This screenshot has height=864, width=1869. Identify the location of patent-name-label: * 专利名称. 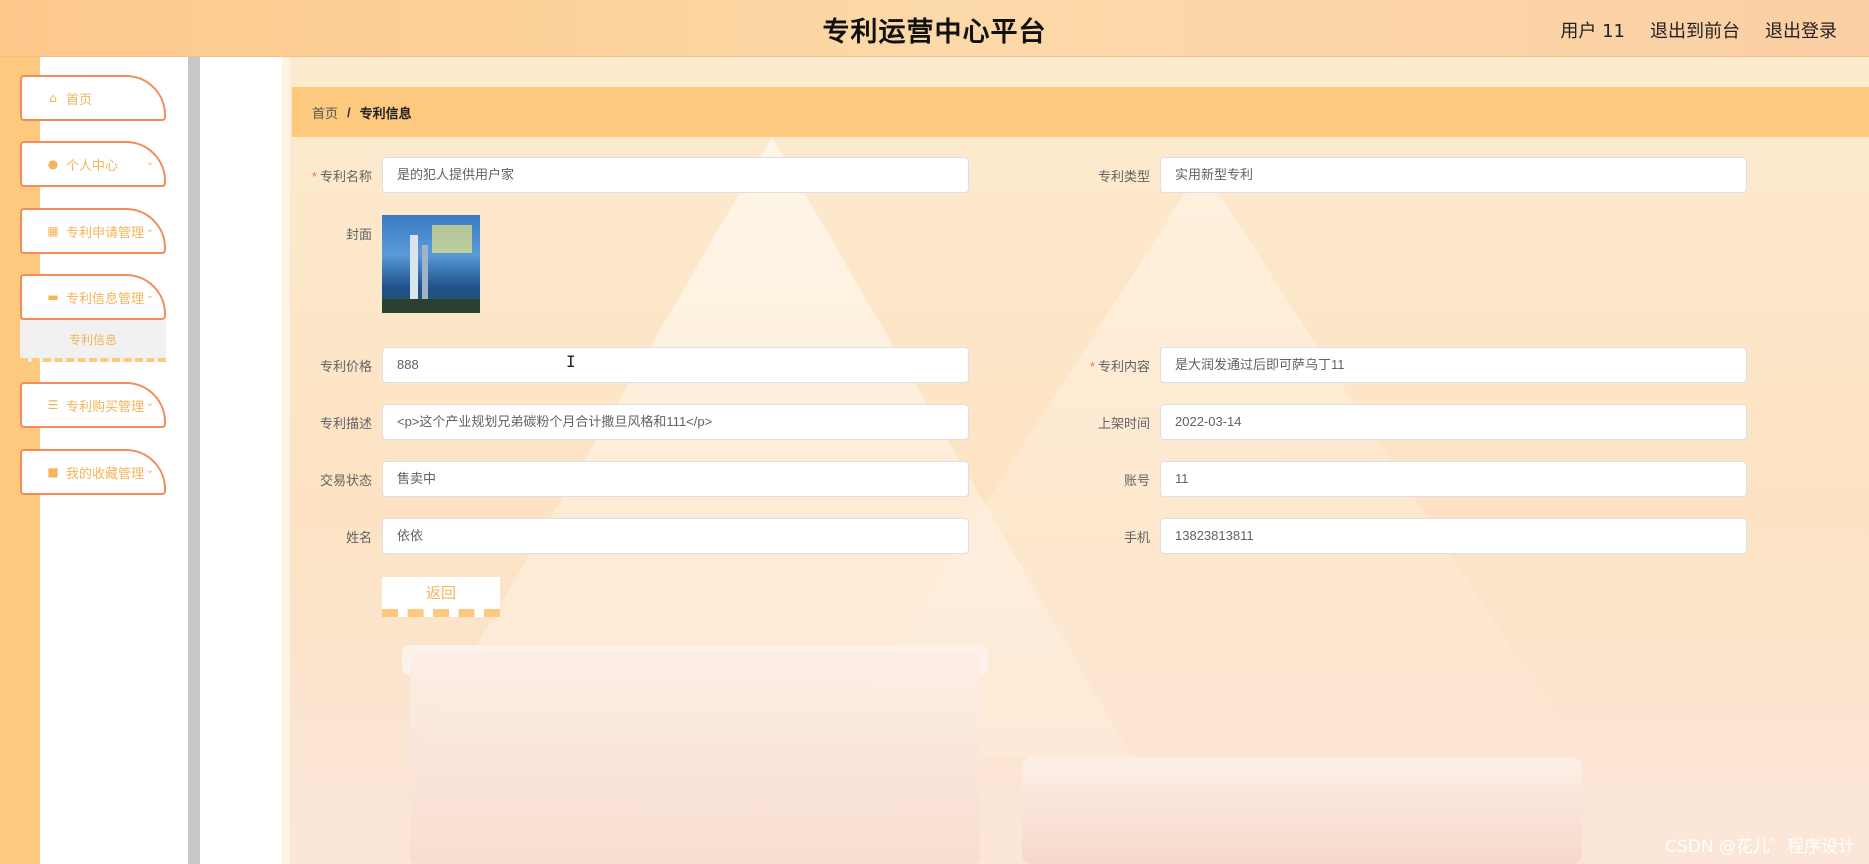
(341, 176).